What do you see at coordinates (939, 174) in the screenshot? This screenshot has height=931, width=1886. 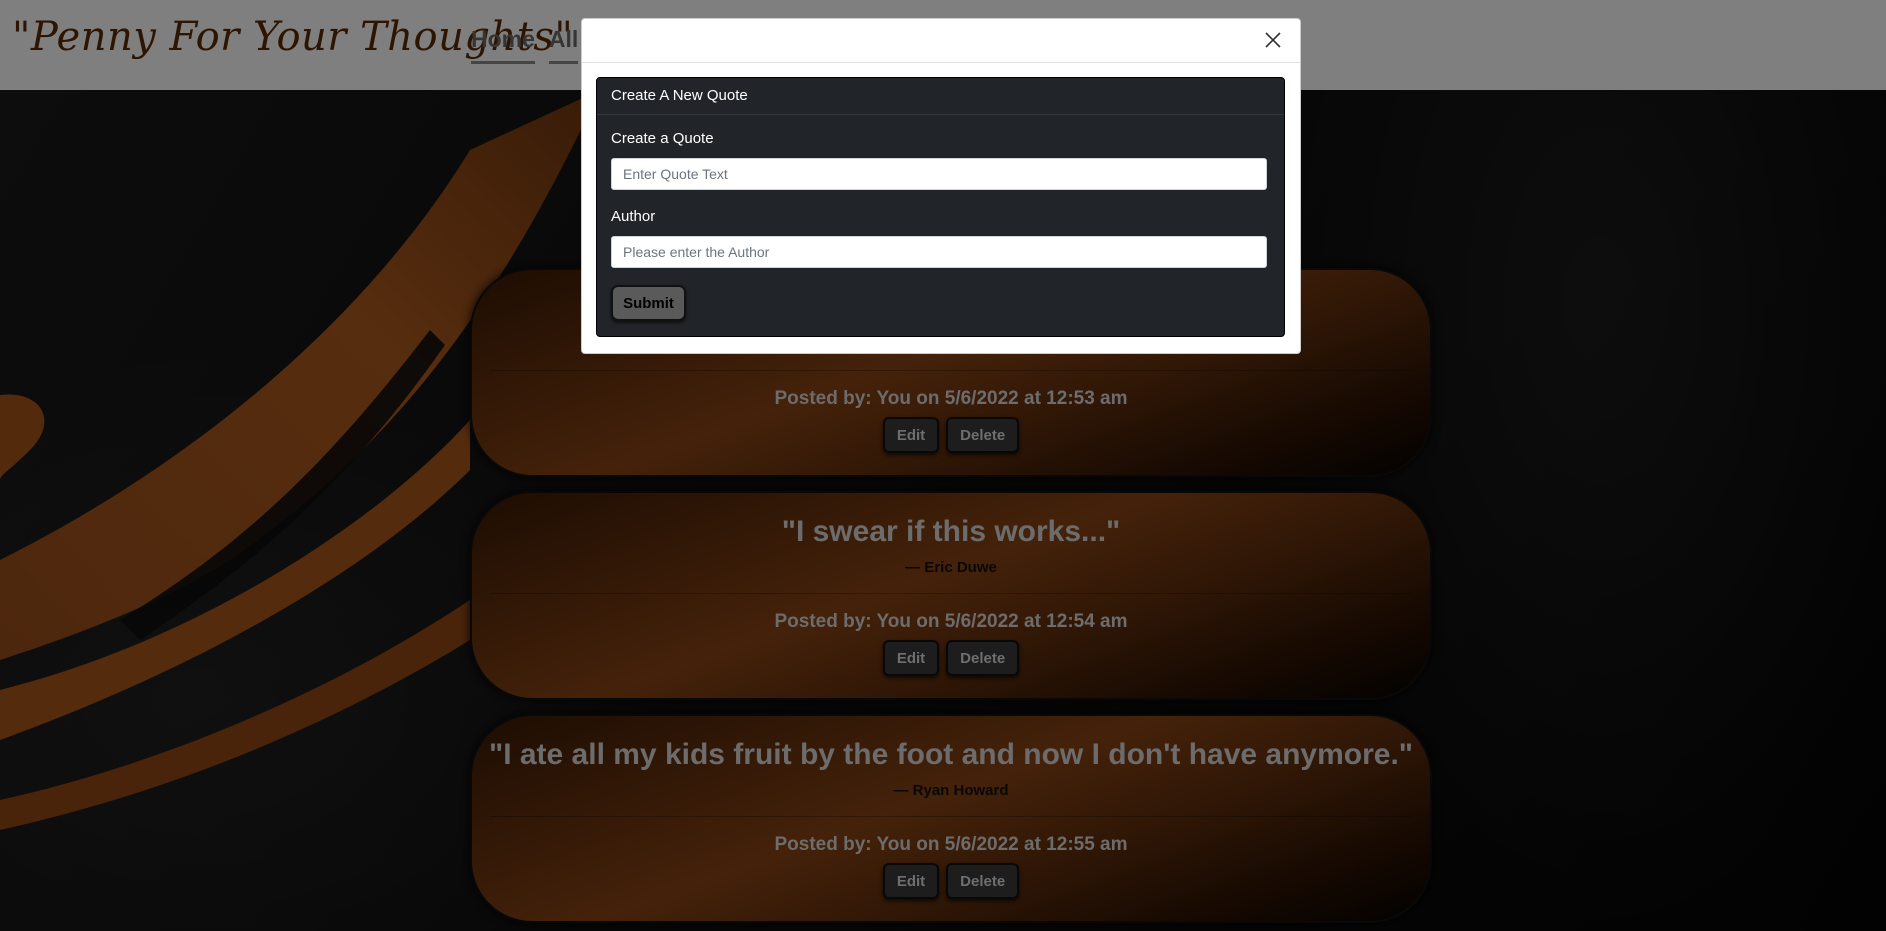 I see `quote-text-input` at bounding box center [939, 174].